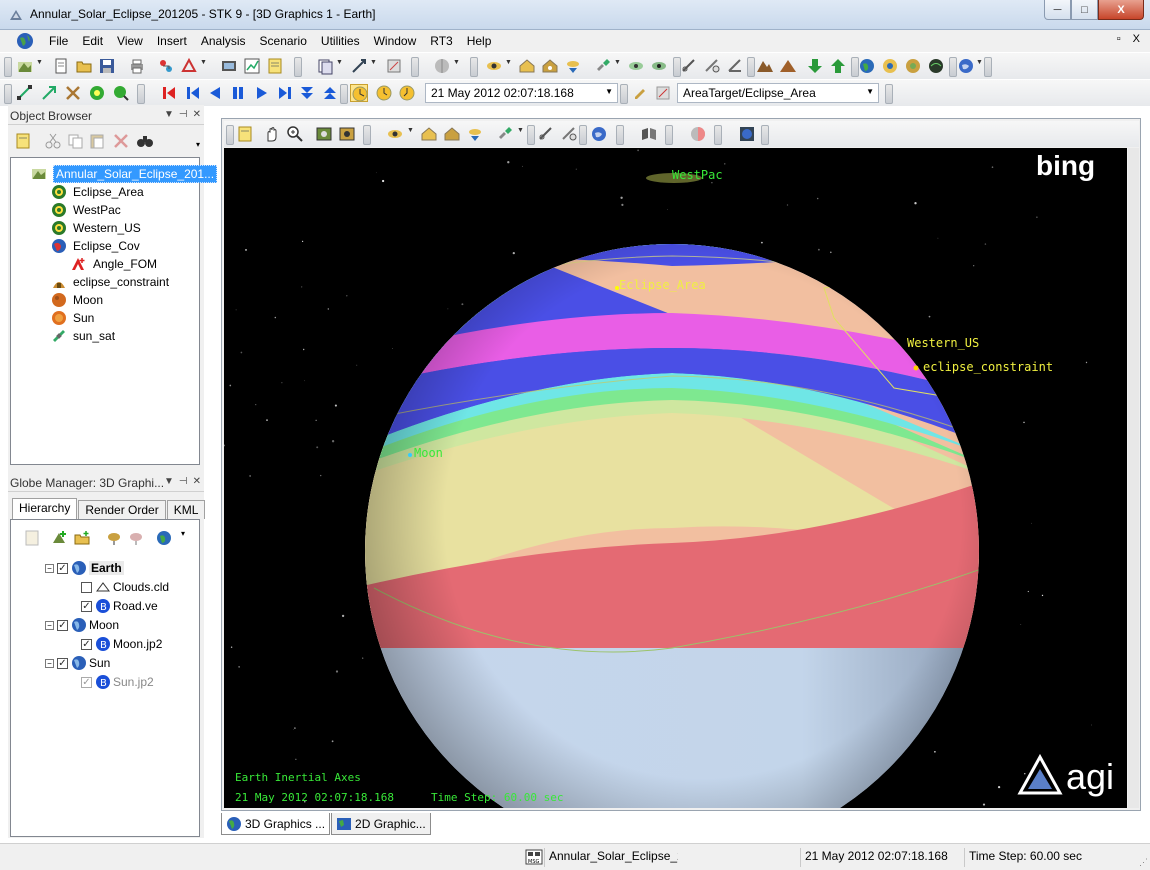 Image resolution: width=1150 pixels, height=870 pixels. I want to click on menu-edit: Edit, so click(92, 41).